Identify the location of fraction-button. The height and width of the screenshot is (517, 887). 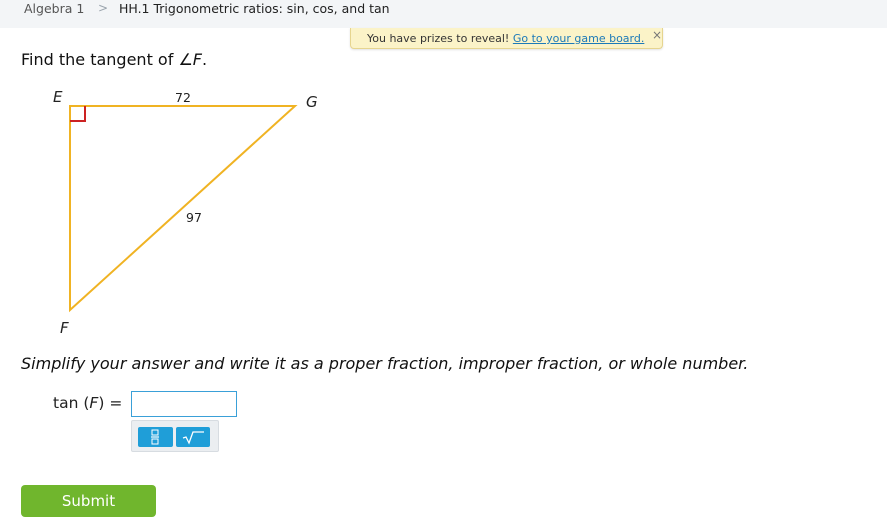
(155, 437).